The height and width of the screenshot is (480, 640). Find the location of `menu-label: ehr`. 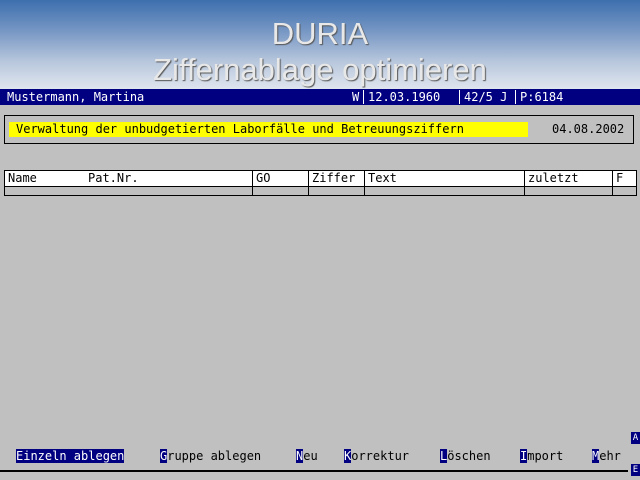

menu-label: ehr is located at coordinates (610, 456).